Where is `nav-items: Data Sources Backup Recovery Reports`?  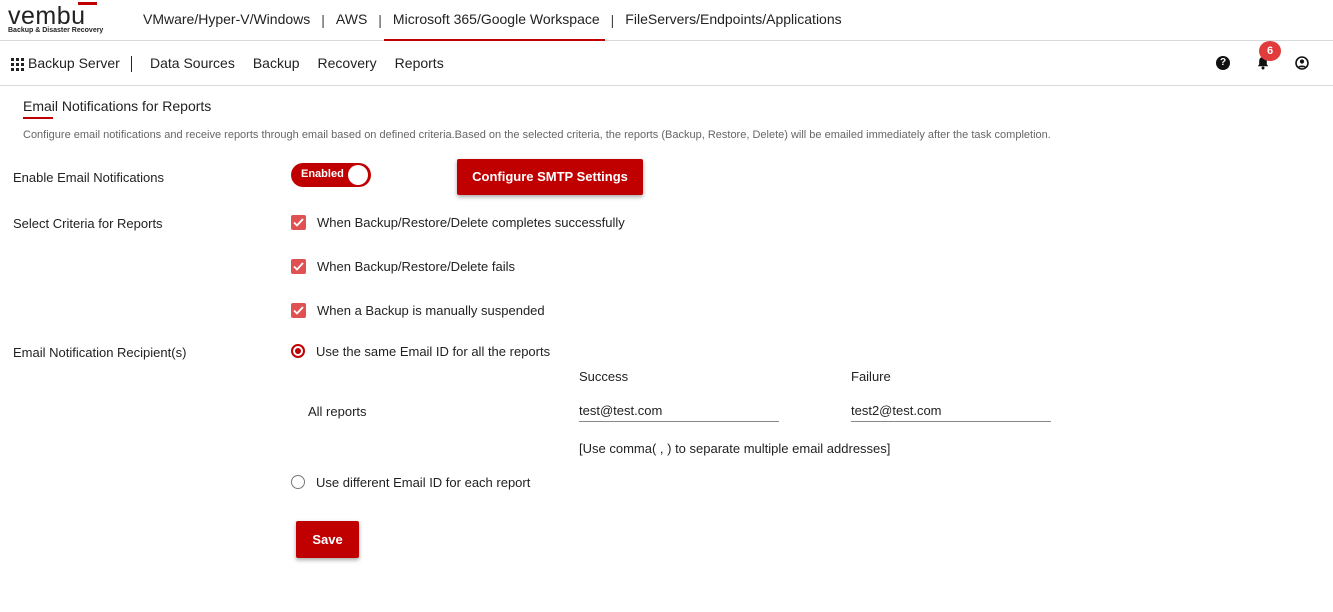
nav-items: Data Sources Backup Recovery Reports is located at coordinates (297, 63).